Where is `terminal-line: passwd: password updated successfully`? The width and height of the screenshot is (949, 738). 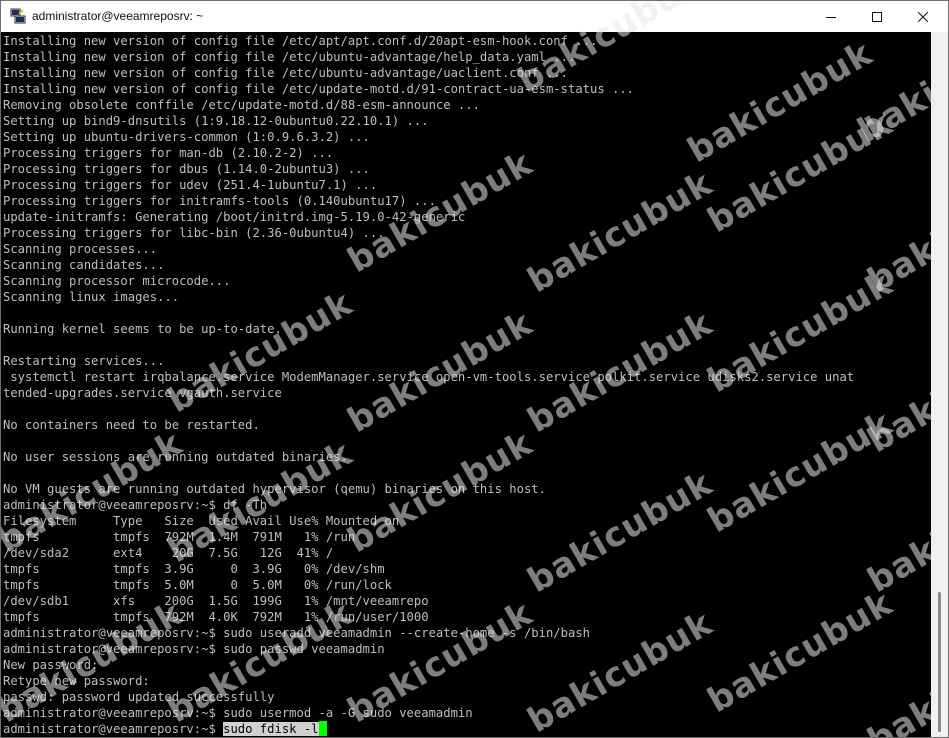
terminal-line: passwd: password updated successfully is located at coordinates (139, 697).